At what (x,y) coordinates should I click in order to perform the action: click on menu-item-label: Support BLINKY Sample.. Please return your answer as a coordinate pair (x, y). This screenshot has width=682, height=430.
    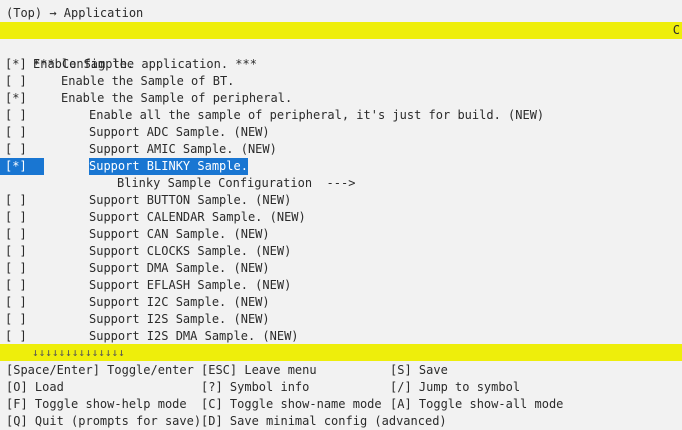
    Looking at the image, I should click on (168, 166).